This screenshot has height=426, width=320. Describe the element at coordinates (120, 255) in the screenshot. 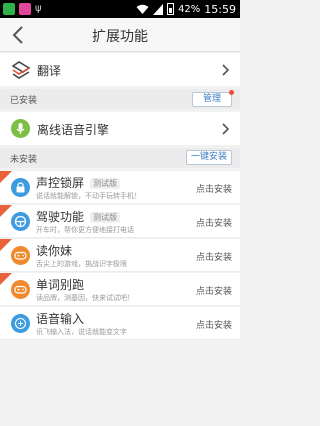

I see `list-item: 读你妹 舌尖上的游戏，挑战识字极限 点击安装` at that location.